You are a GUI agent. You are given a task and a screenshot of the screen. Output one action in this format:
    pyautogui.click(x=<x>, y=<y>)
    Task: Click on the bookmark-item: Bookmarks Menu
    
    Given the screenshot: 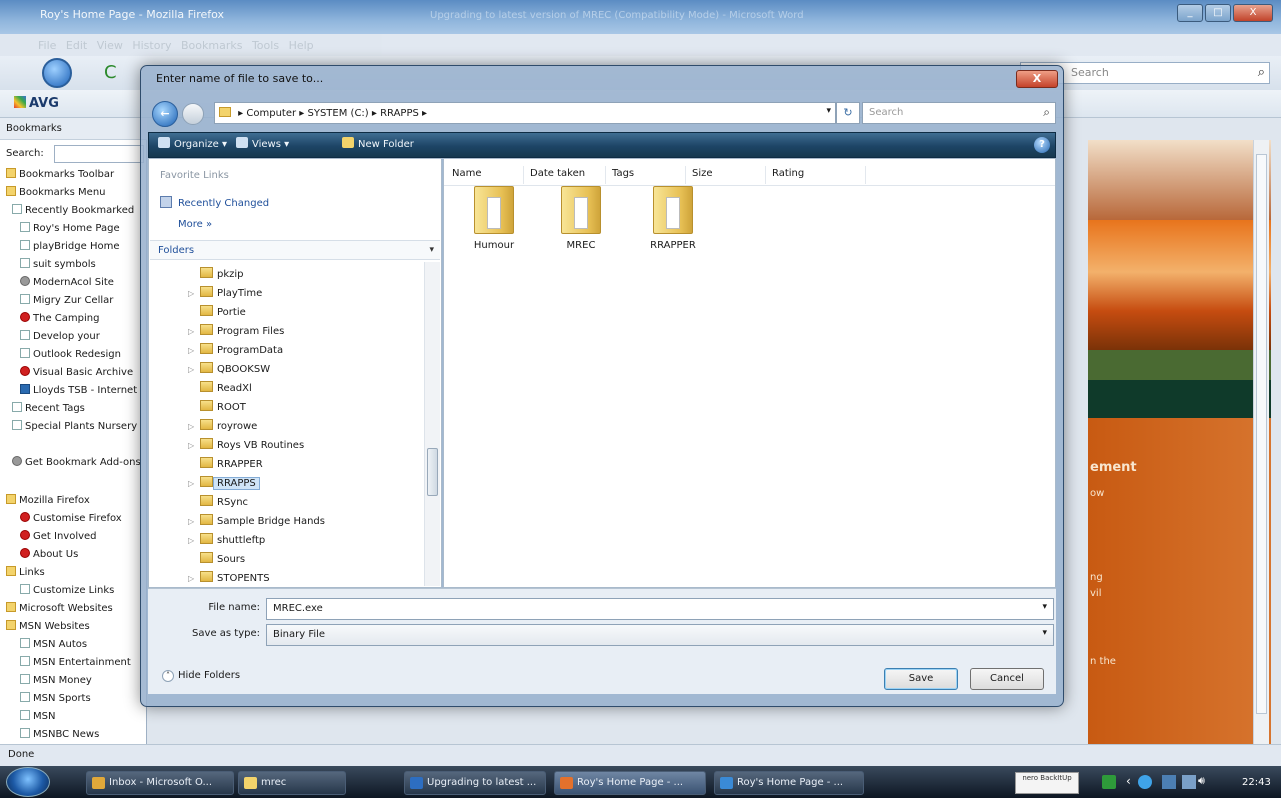 What is the action you would take?
    pyautogui.click(x=56, y=193)
    